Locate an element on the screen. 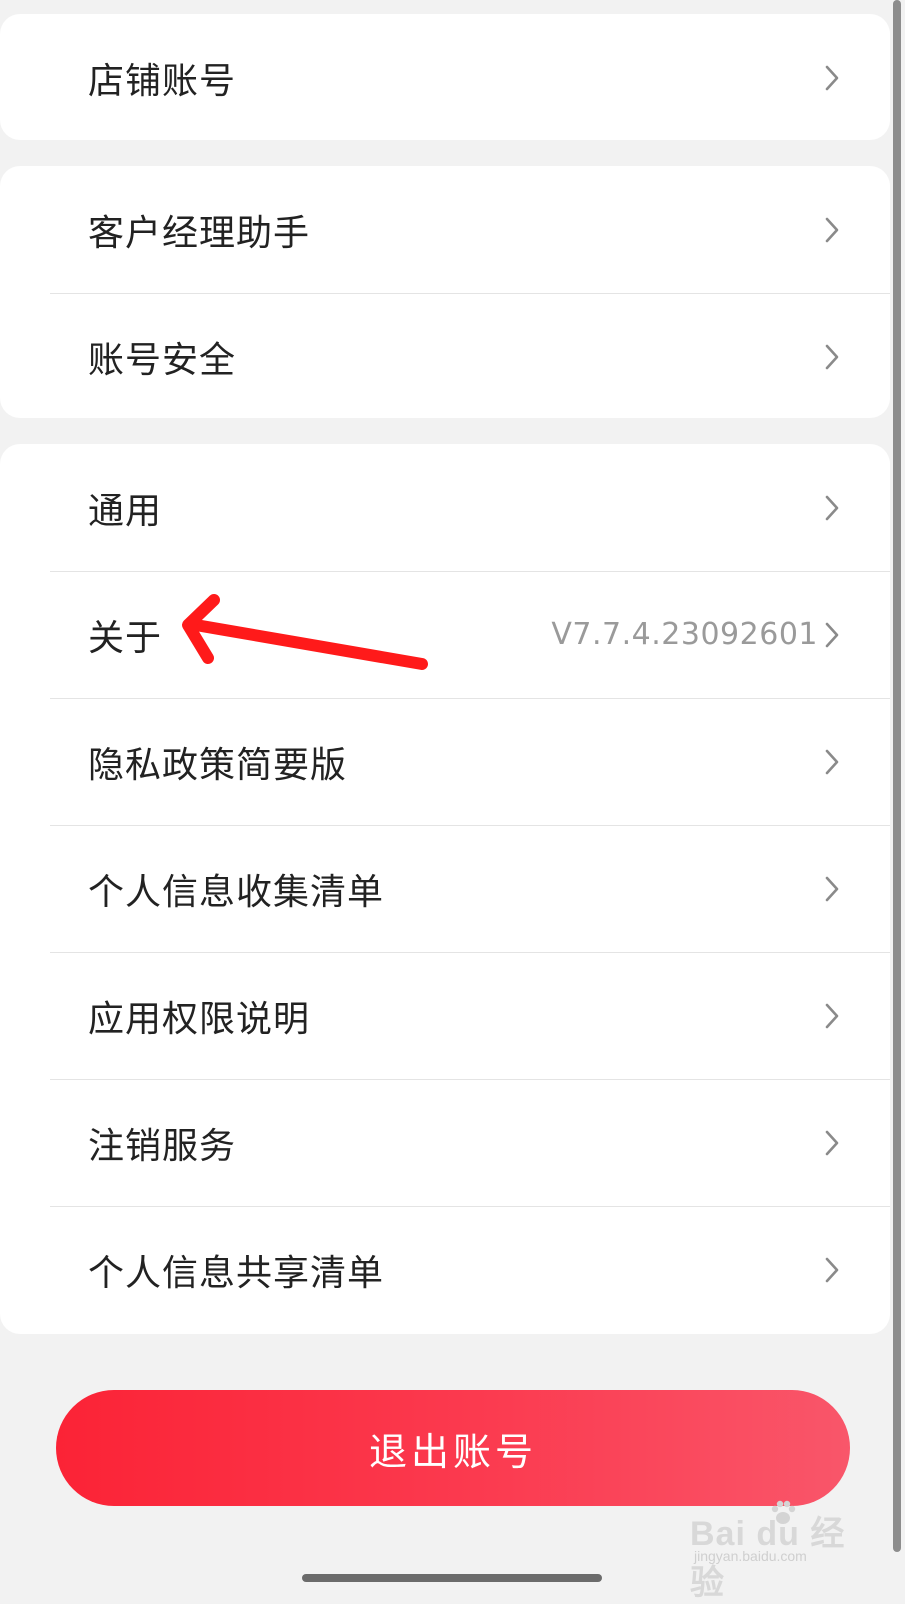 Image resolution: width=905 pixels, height=1604 pixels. settings-item-store-account: 店铺账号 is located at coordinates (445, 77).